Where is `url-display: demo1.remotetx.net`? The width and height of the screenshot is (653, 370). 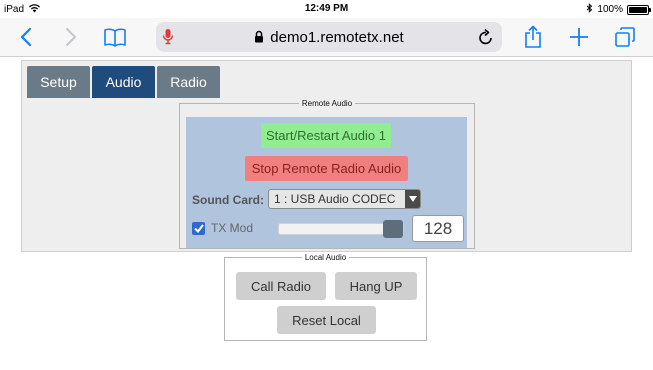 url-display: demo1.remotetx.net is located at coordinates (329, 38).